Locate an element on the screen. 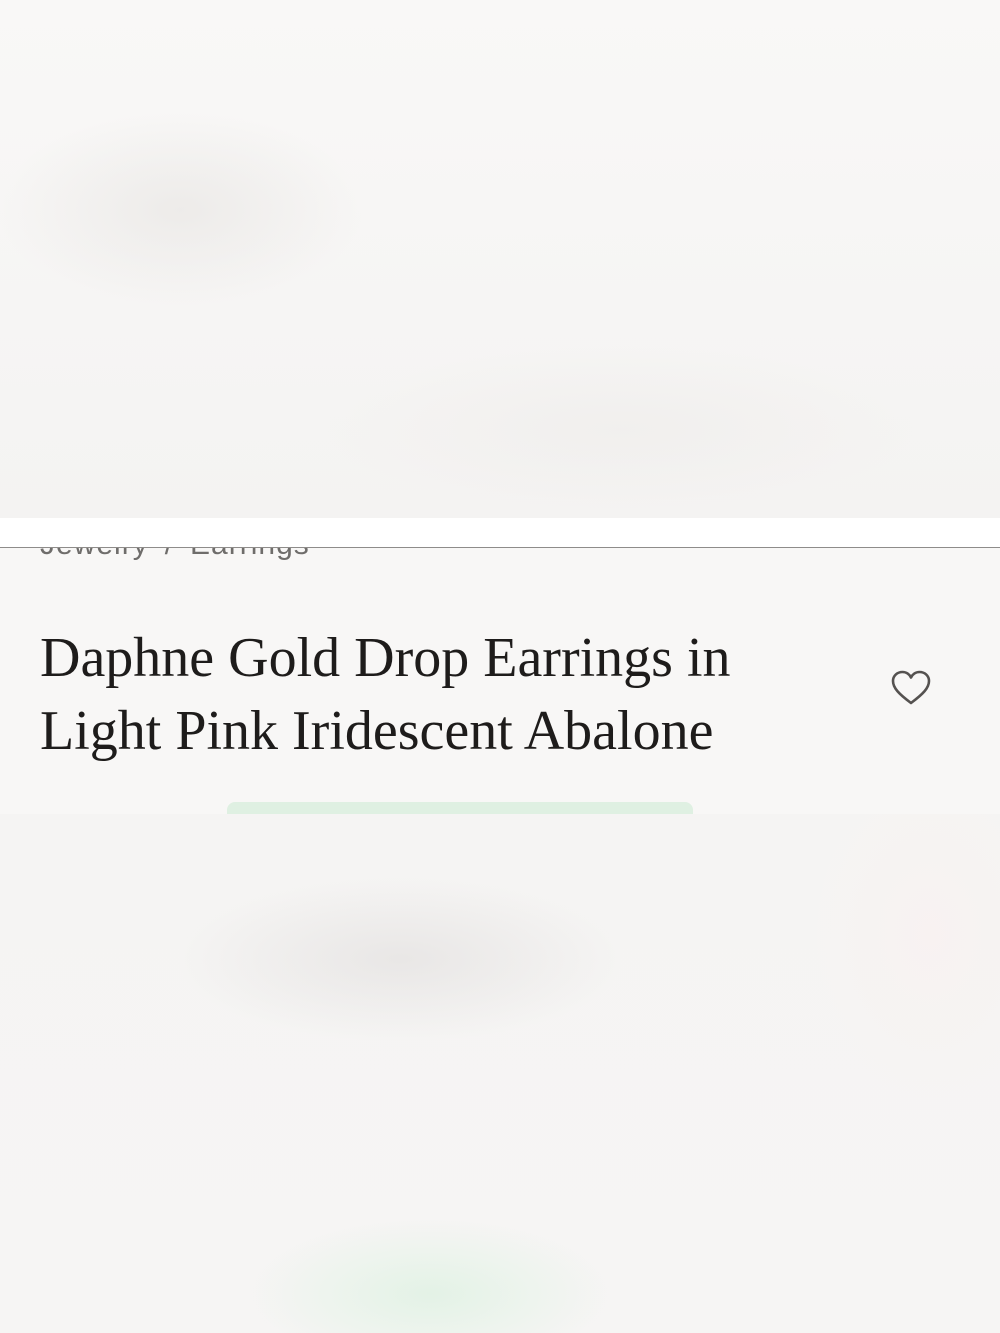 Image resolution: width=1000 pixels, height=1333 pixels. breadcrumb-item-earrings: Earrings is located at coordinates (250, 554).